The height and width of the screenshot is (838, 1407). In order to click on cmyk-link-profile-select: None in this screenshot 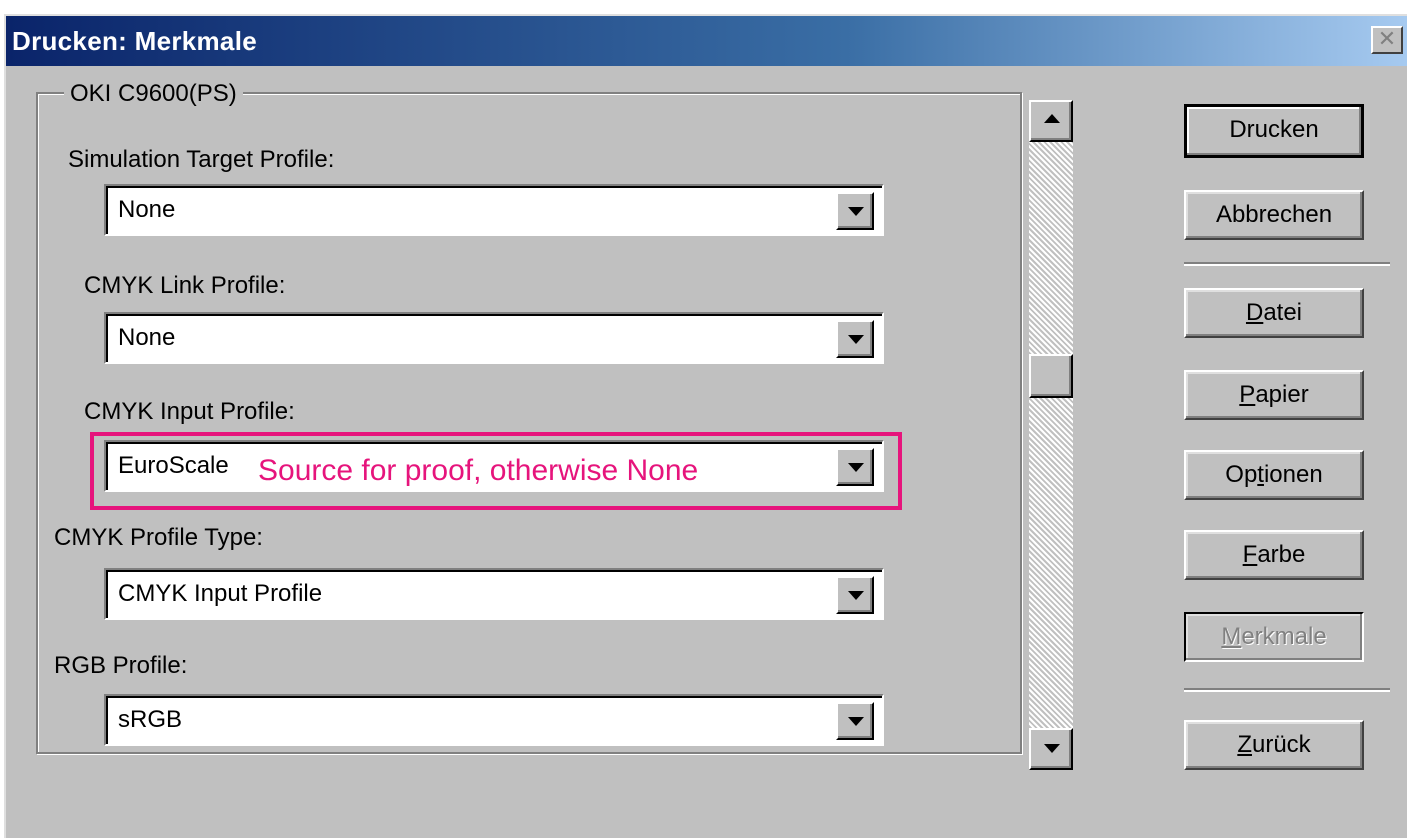, I will do `click(494, 338)`.